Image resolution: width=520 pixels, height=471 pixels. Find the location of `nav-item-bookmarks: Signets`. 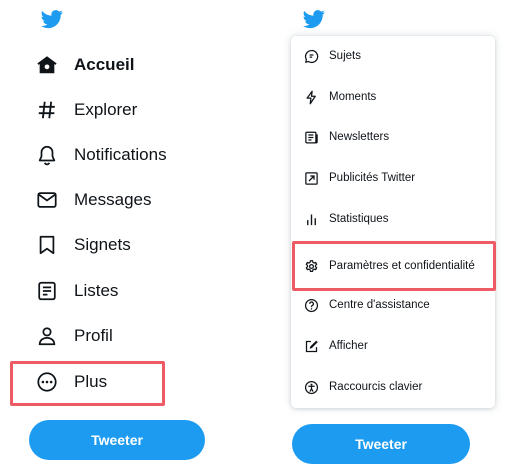

nav-item-bookmarks: Signets is located at coordinates (83, 245).